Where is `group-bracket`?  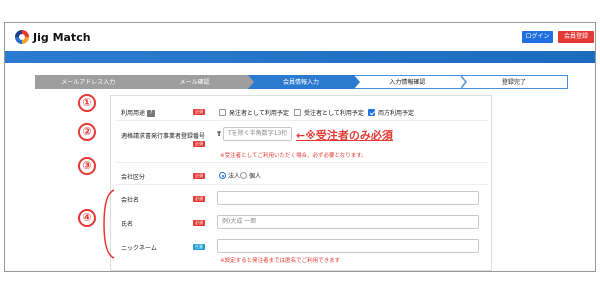
group-bracket is located at coordinates (109, 224).